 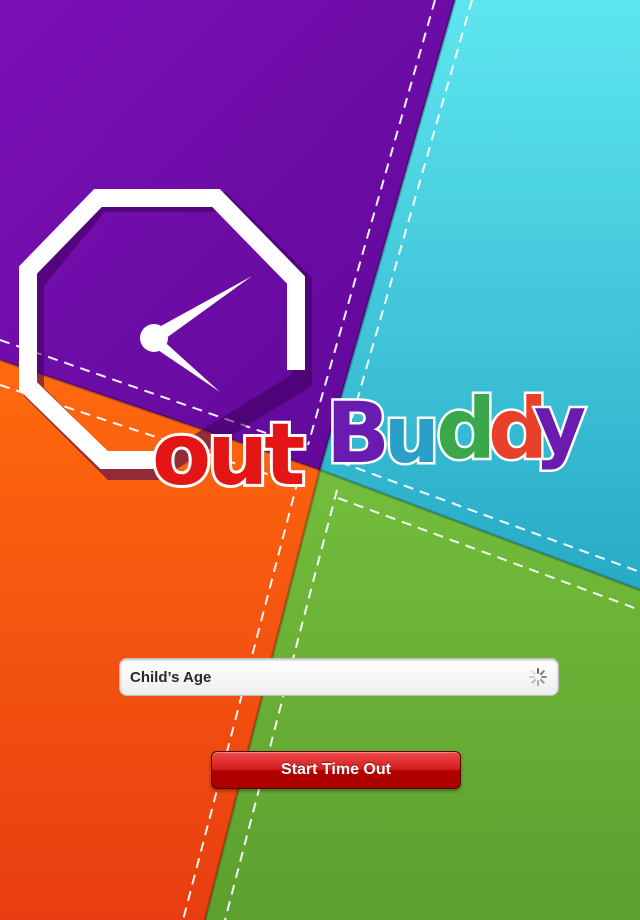 What do you see at coordinates (339, 677) in the screenshot?
I see `child-age-field: Child’s Age` at bounding box center [339, 677].